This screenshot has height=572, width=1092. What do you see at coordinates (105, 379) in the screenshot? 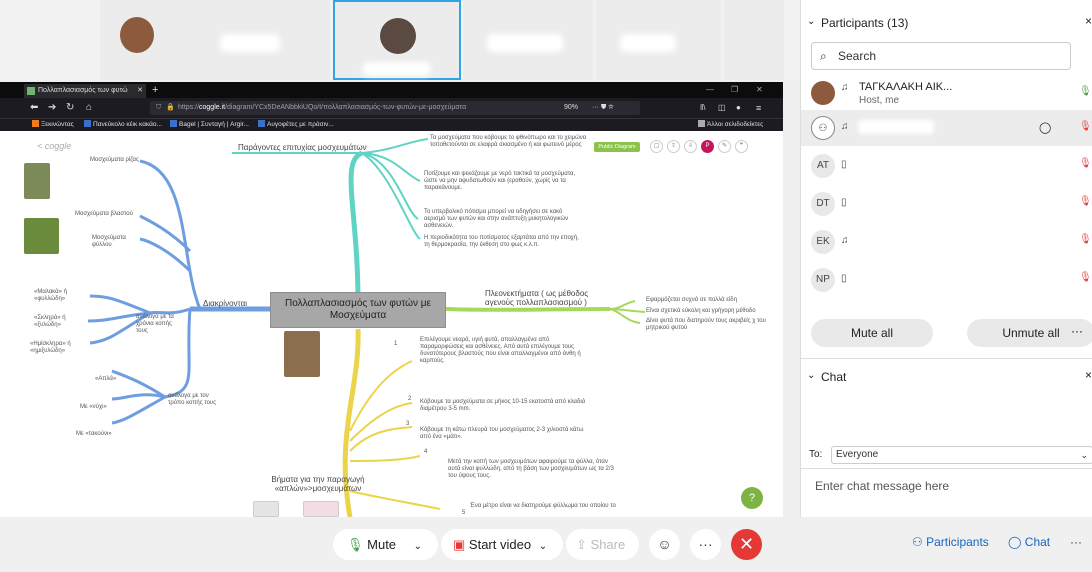
I see `node-method-type: «Απλά»` at bounding box center [105, 379].